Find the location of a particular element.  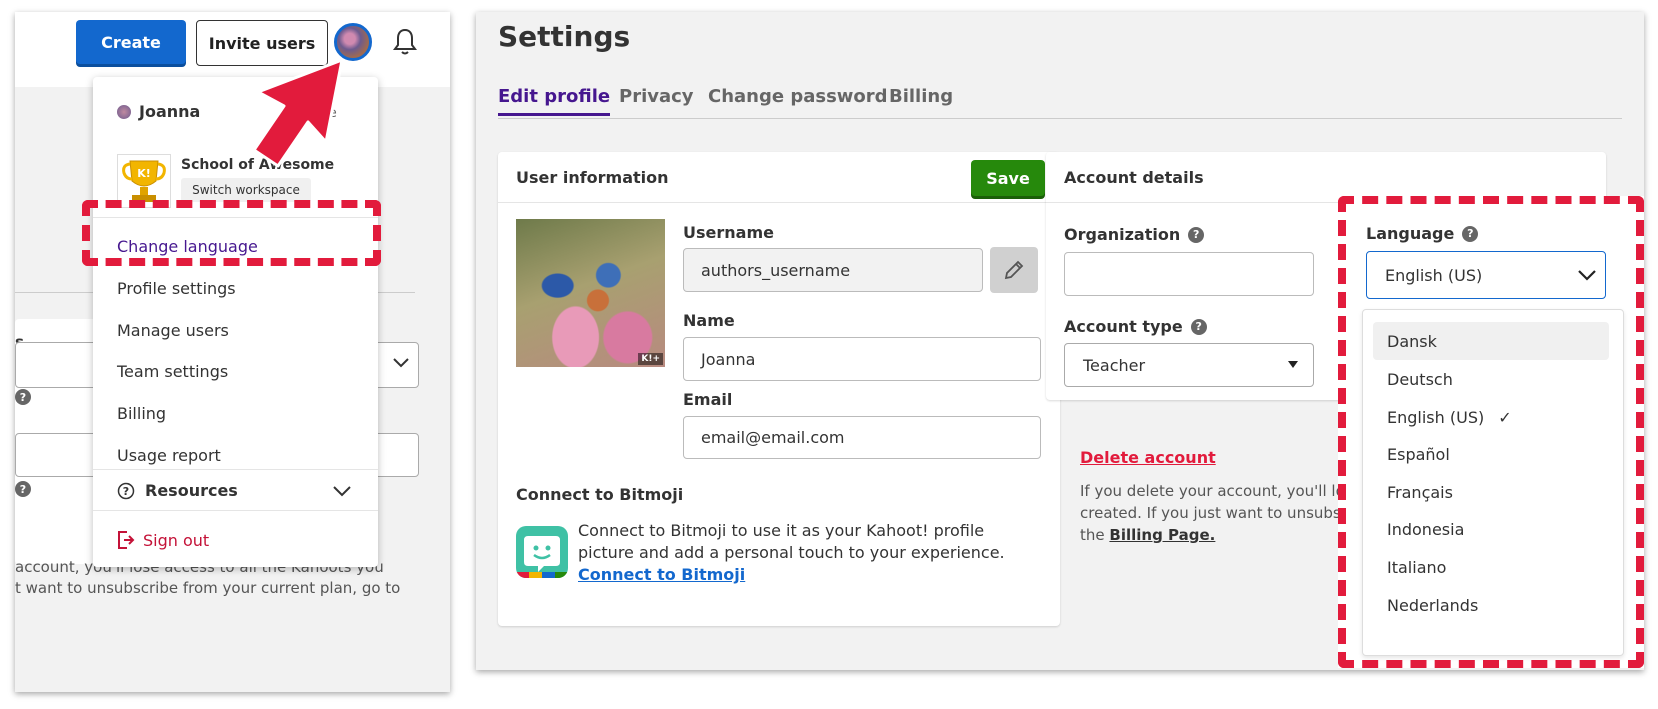

sign-out-button: Sign out is located at coordinates (163, 540).